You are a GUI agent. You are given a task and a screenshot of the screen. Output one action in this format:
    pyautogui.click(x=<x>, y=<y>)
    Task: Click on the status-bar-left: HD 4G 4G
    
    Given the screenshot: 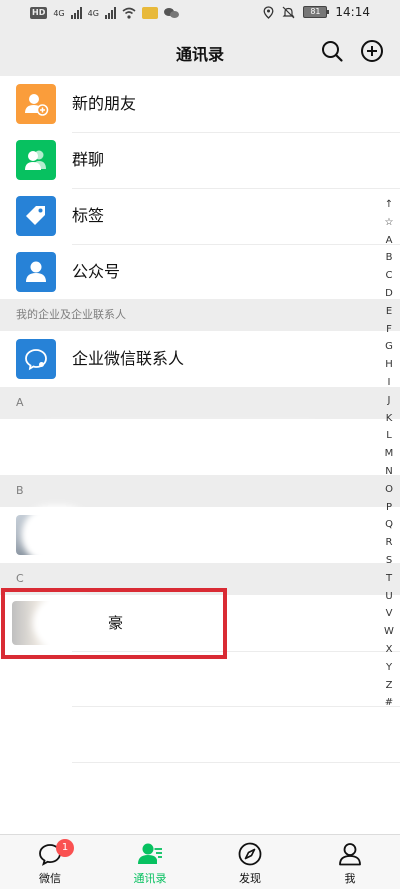 What is the action you would take?
    pyautogui.click(x=105, y=13)
    